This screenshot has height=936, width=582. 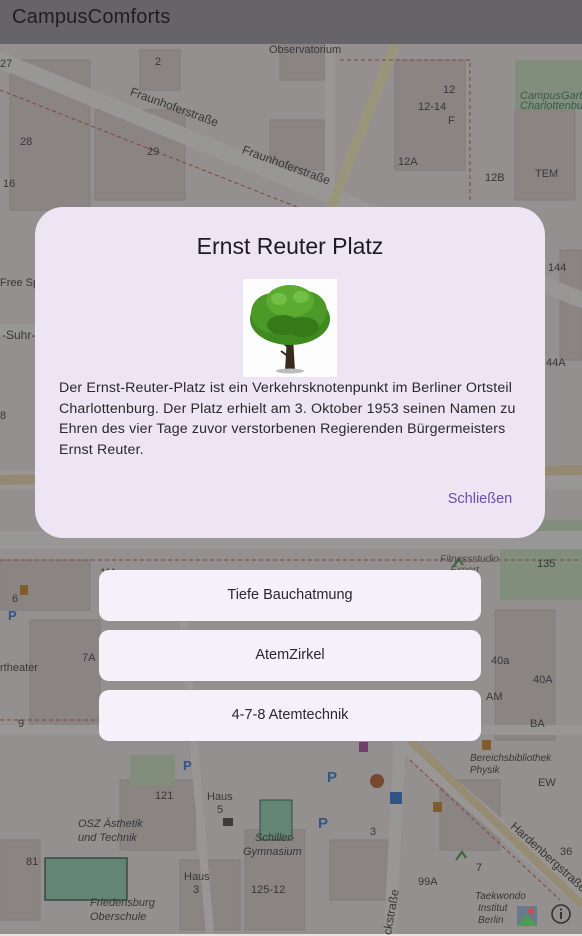 I want to click on tree-illustration, so click(x=290, y=329).